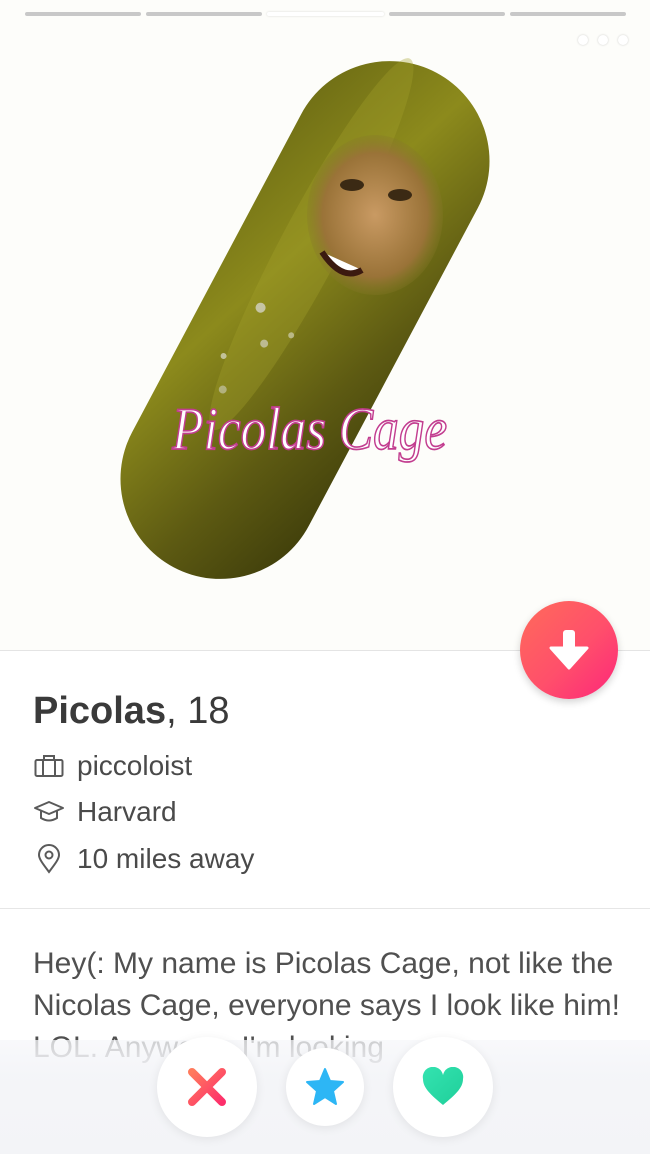 This screenshot has height=1154, width=650. I want to click on profile-name-age: Picolas, 18, so click(131, 711).